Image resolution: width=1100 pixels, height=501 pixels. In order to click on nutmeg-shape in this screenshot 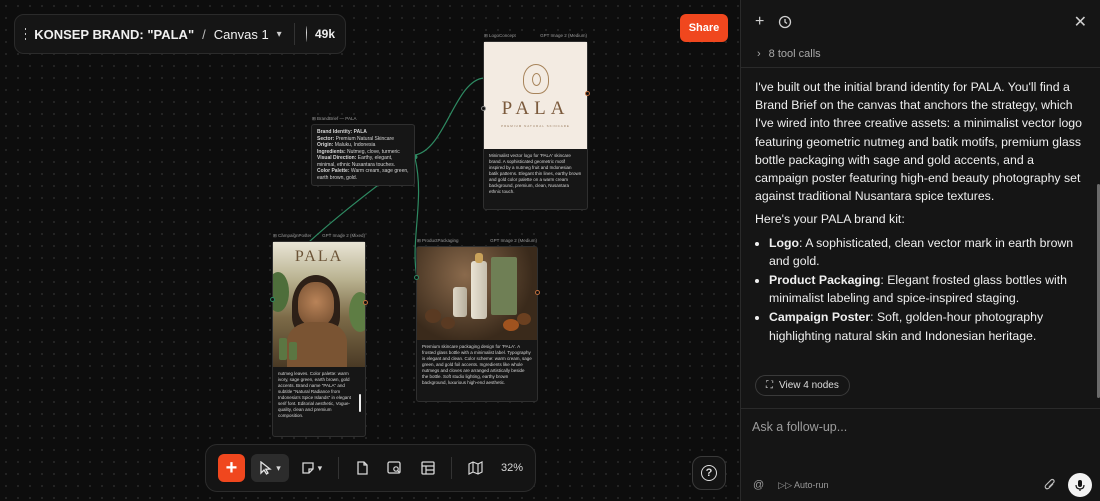, I will do `click(524, 319)`.